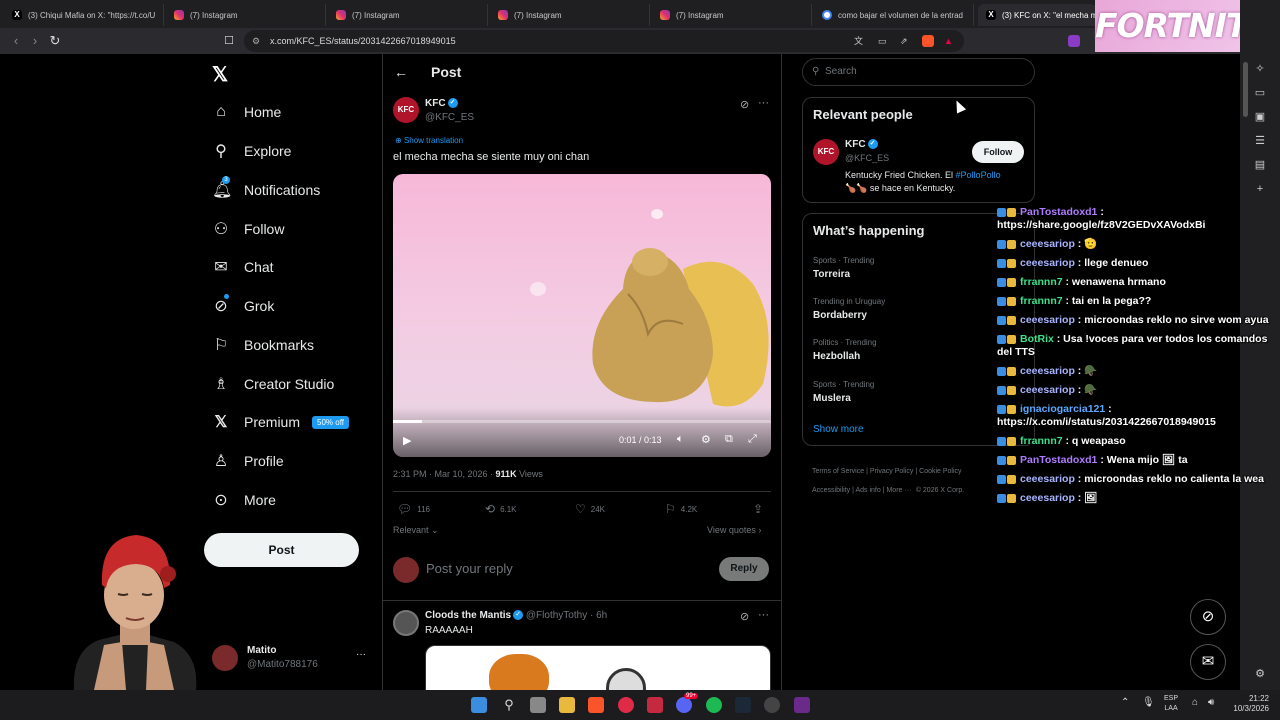  Describe the element at coordinates (596, 705) in the screenshot. I see `brave-browser-icon` at that location.